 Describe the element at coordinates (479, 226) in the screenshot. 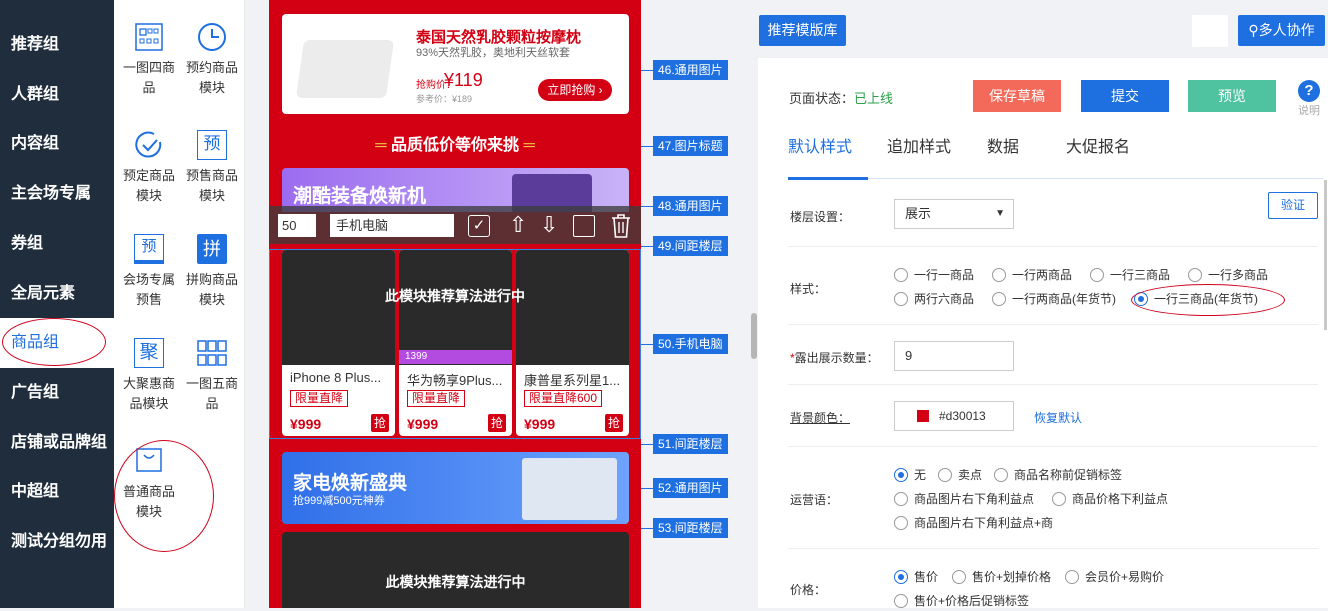

I see `confirm-icon: ✓` at that location.